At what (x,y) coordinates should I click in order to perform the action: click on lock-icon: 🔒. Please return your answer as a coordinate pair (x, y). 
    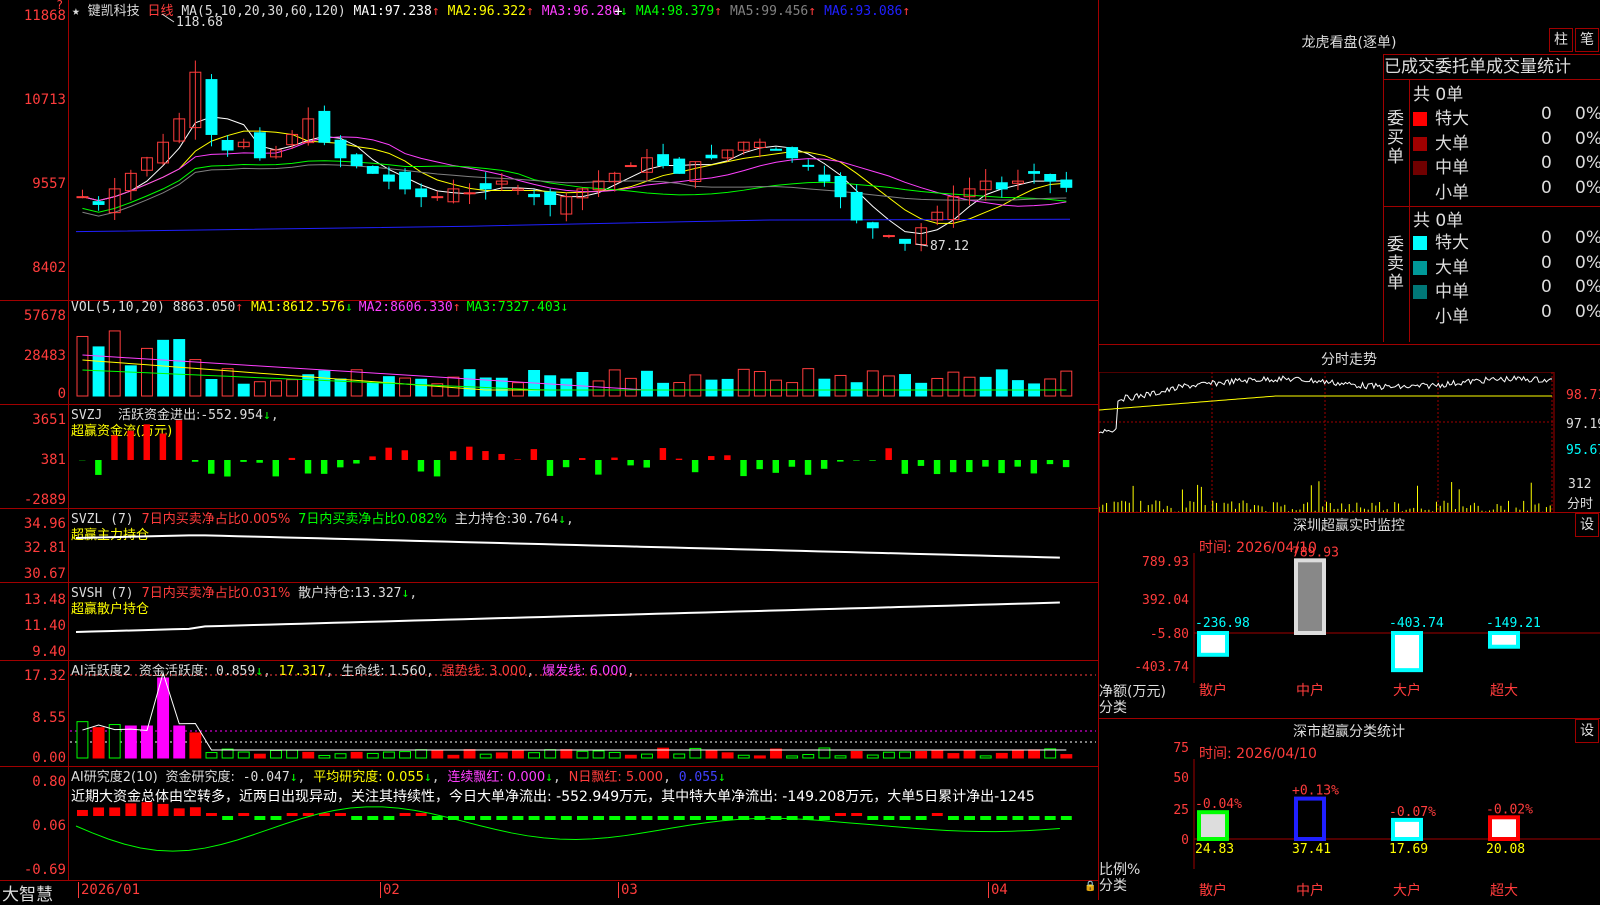
    Looking at the image, I should click on (1090, 886).